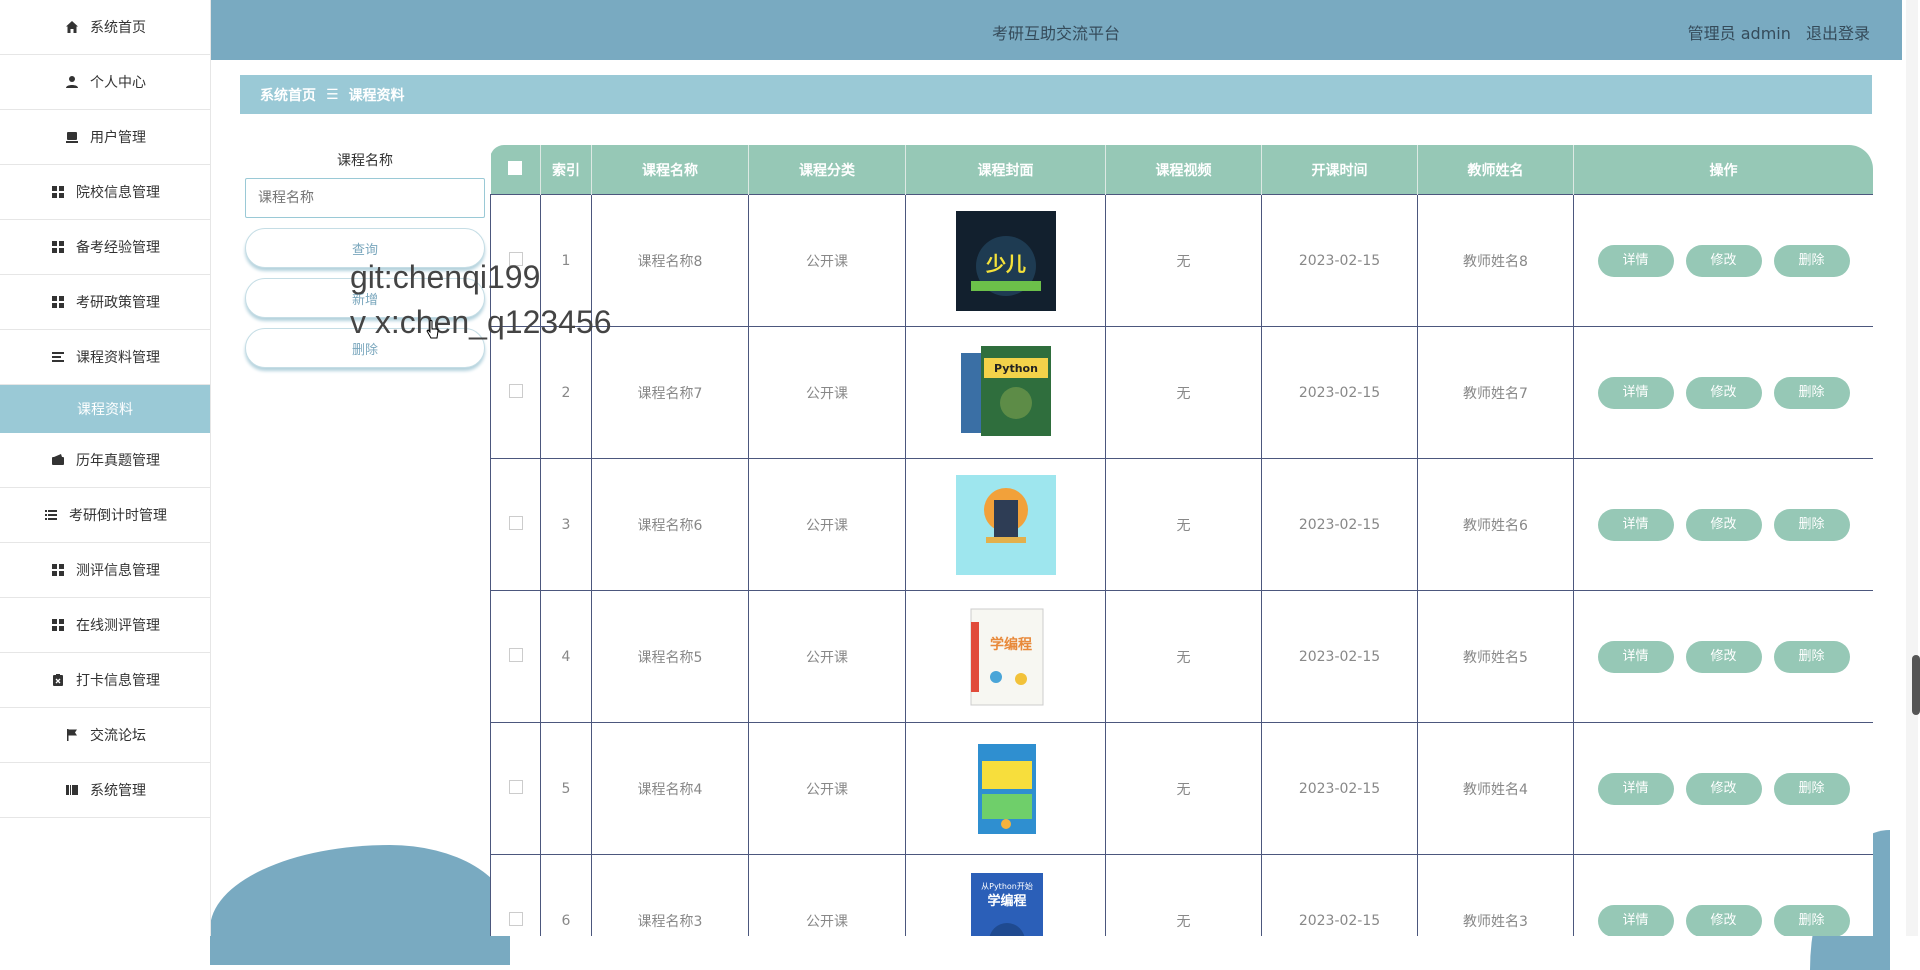  I want to click on page-scrollbar, so click(1912, 468).